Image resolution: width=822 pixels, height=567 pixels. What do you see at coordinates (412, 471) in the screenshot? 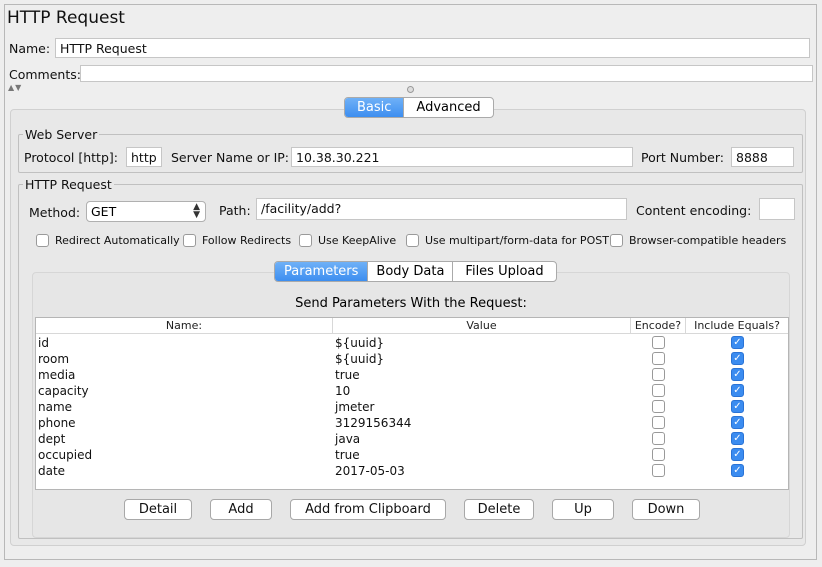
I see `table-row: date 2017-05-03 ✓` at bounding box center [412, 471].